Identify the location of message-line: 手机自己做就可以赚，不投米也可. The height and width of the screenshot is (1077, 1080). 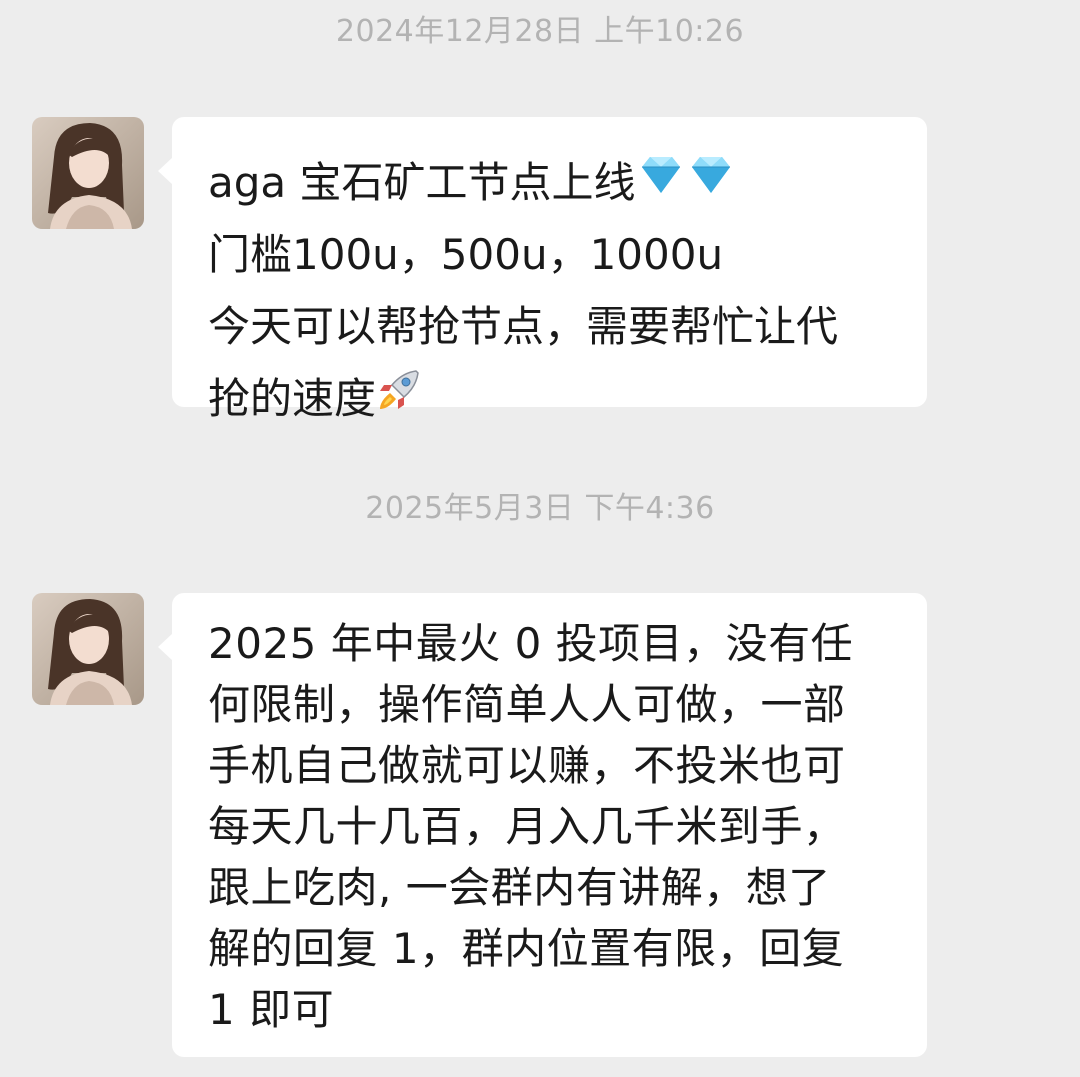
(527, 765).